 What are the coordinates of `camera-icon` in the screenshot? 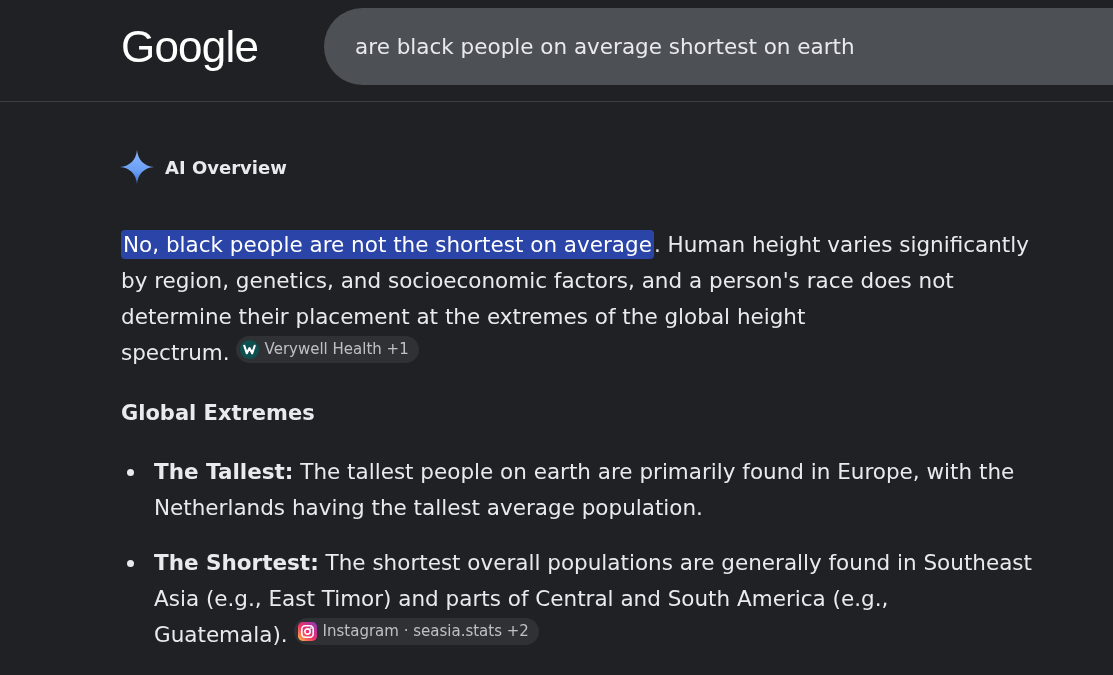 It's located at (307, 631).